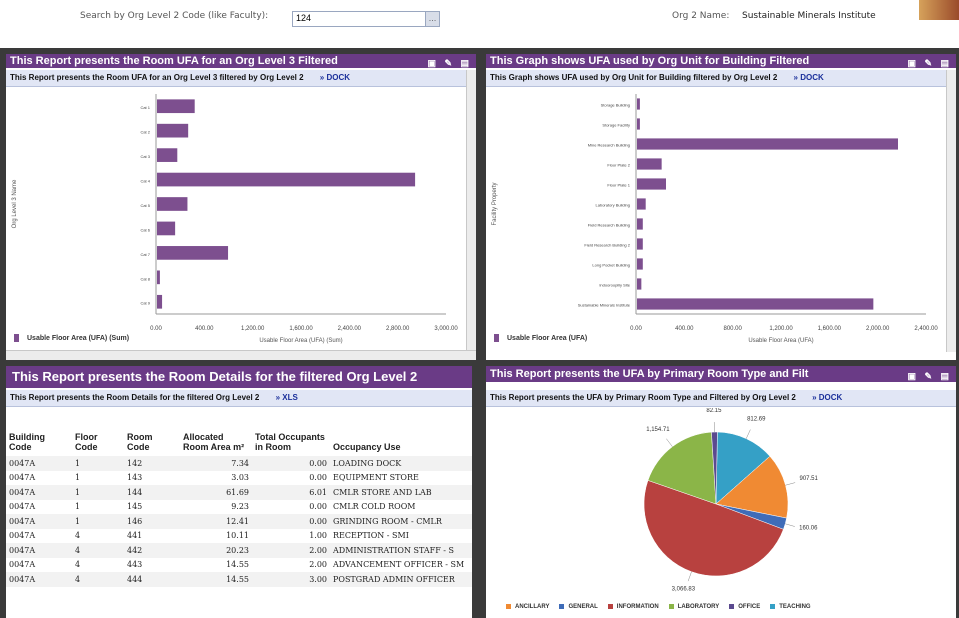  What do you see at coordinates (658, 430) in the screenshot?
I see `data-label: 1,154.71` at bounding box center [658, 430].